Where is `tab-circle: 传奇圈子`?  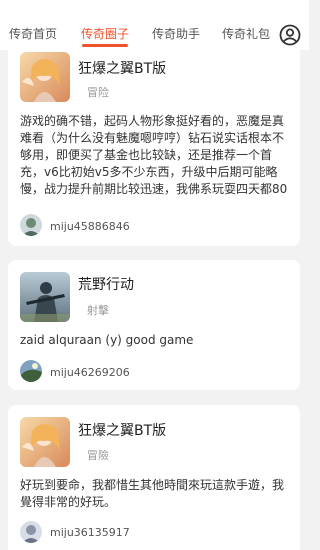
tab-circle: 传奇圈子 is located at coordinates (105, 34).